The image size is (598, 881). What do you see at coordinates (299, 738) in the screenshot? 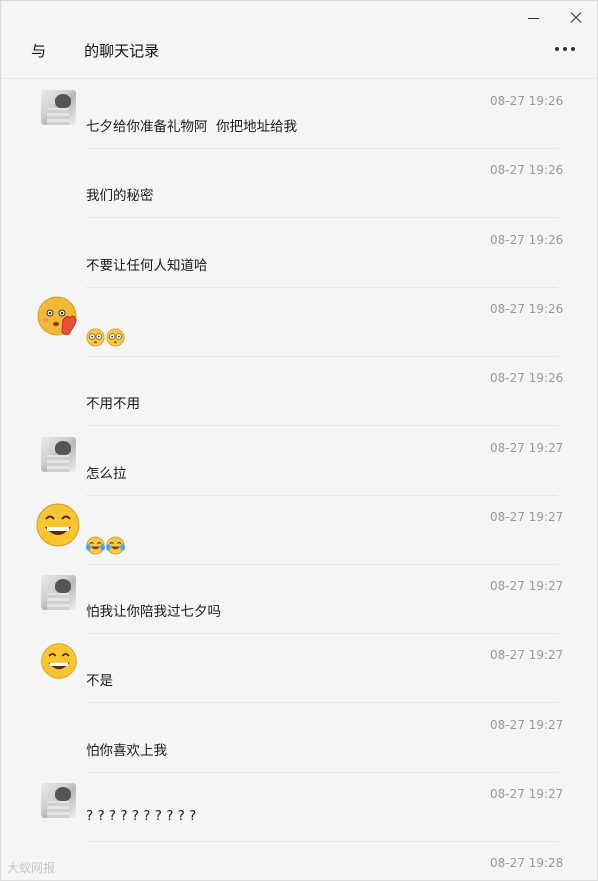
I see `message-row: 08-27 19:27 怕你喜欢上我` at bounding box center [299, 738].